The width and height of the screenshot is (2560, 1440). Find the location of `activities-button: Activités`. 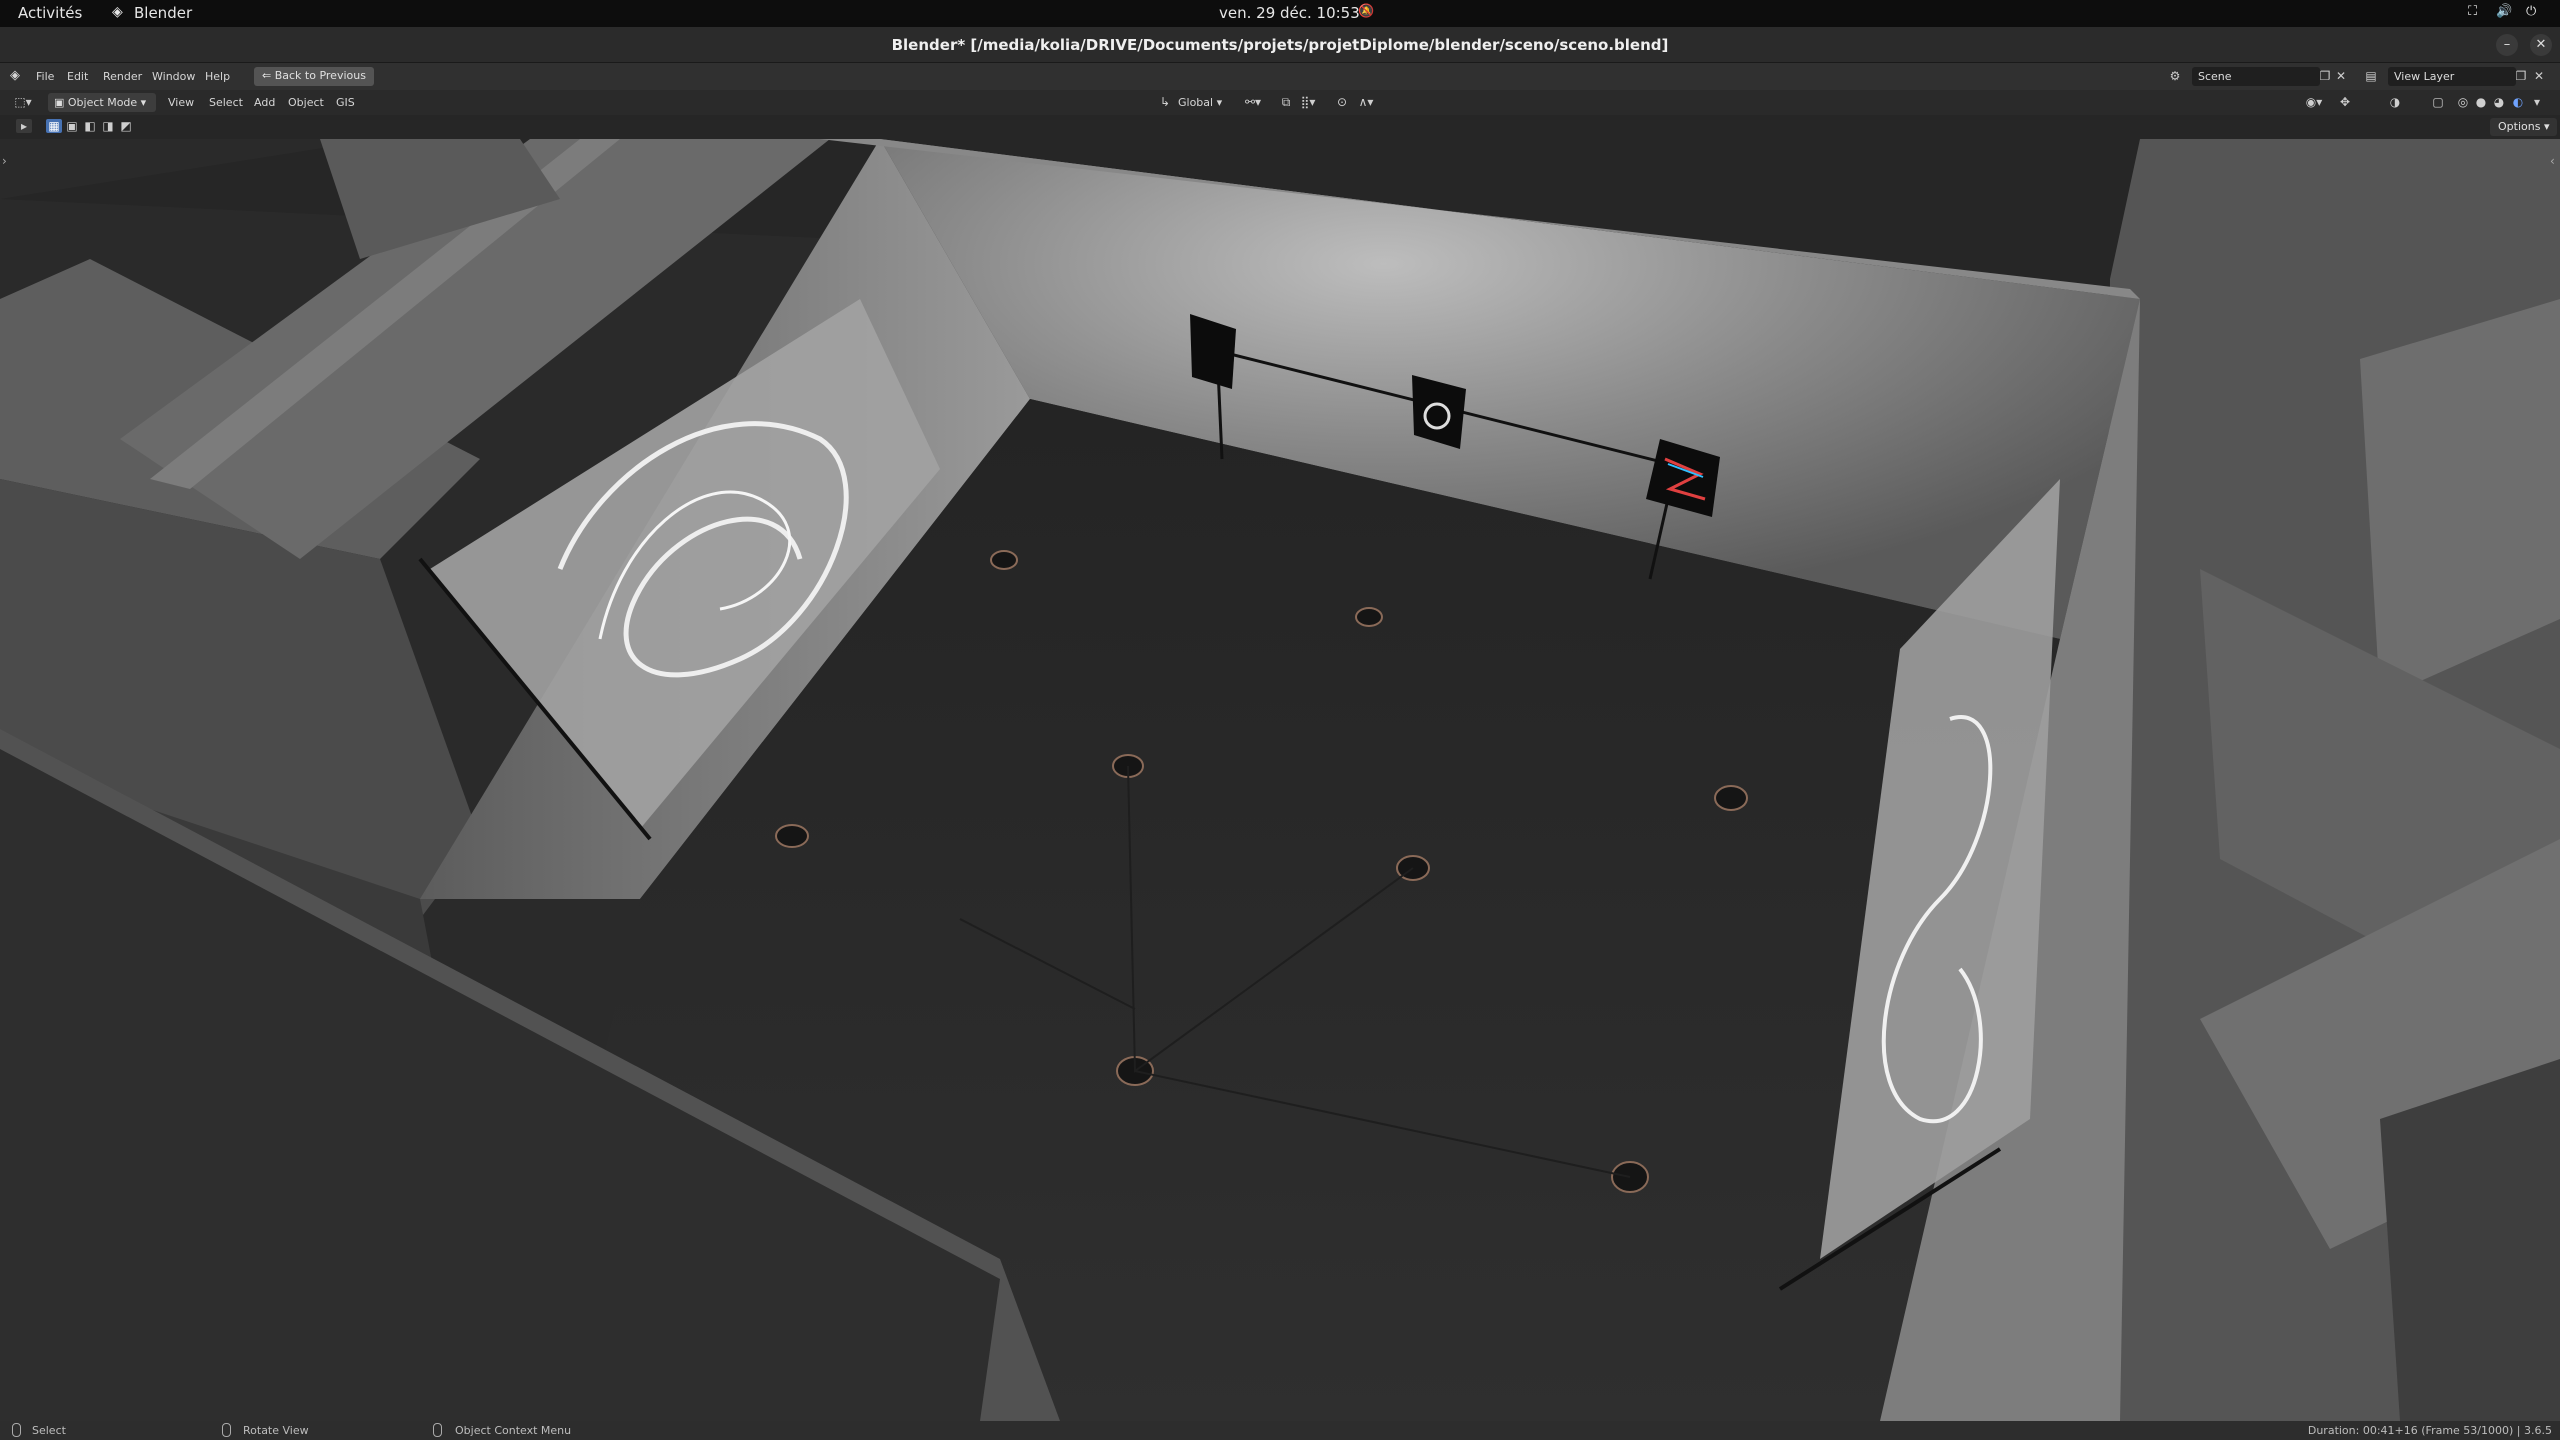

activities-button: Activités is located at coordinates (50, 13).